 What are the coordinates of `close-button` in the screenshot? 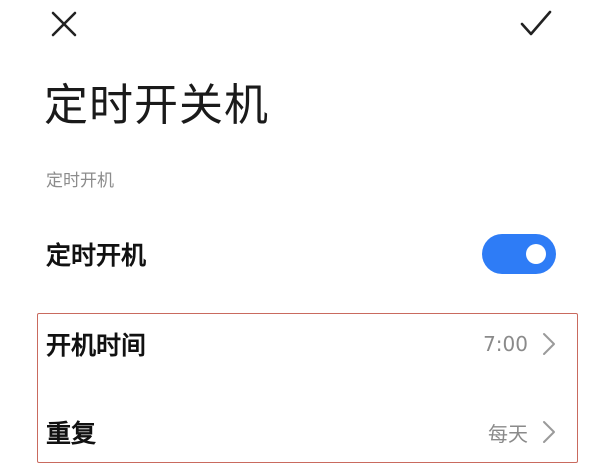 It's located at (64, 24).